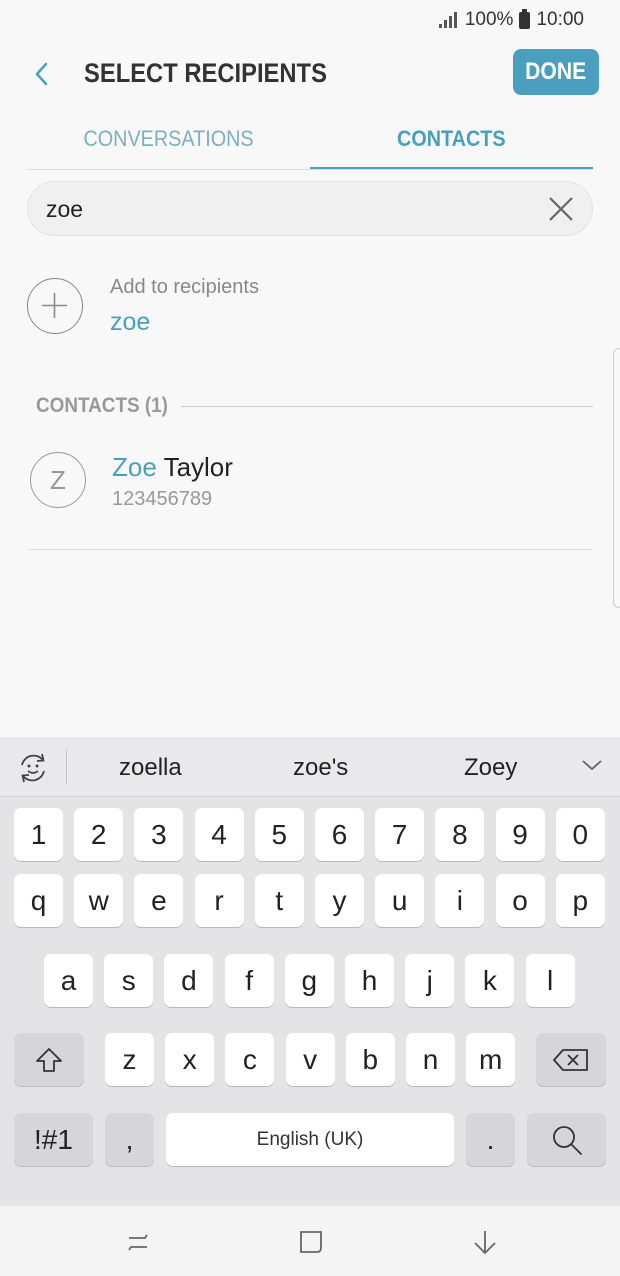  Describe the element at coordinates (184, 287) in the screenshot. I see `add-recipient-label: Add to recipients` at that location.